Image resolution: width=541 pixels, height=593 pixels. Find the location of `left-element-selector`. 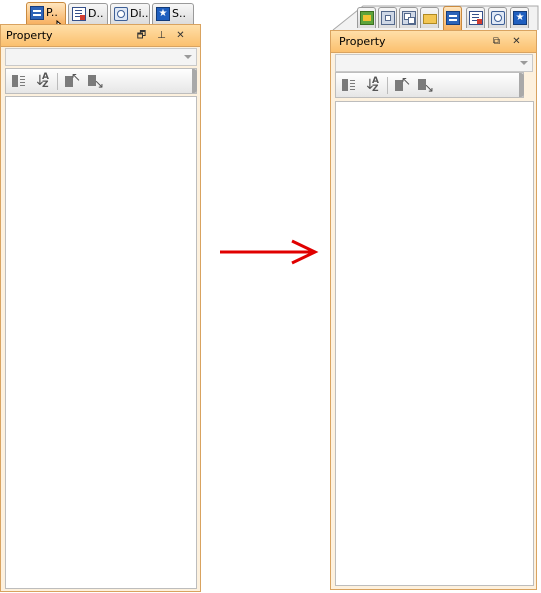

left-element-selector is located at coordinates (101, 57).